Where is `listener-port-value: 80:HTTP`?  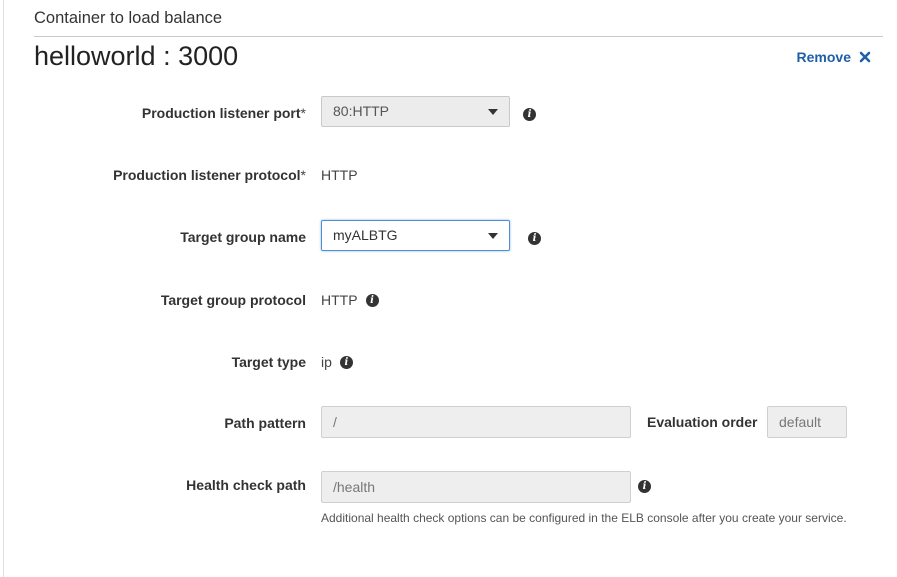 listener-port-value: 80:HTTP is located at coordinates (361, 111).